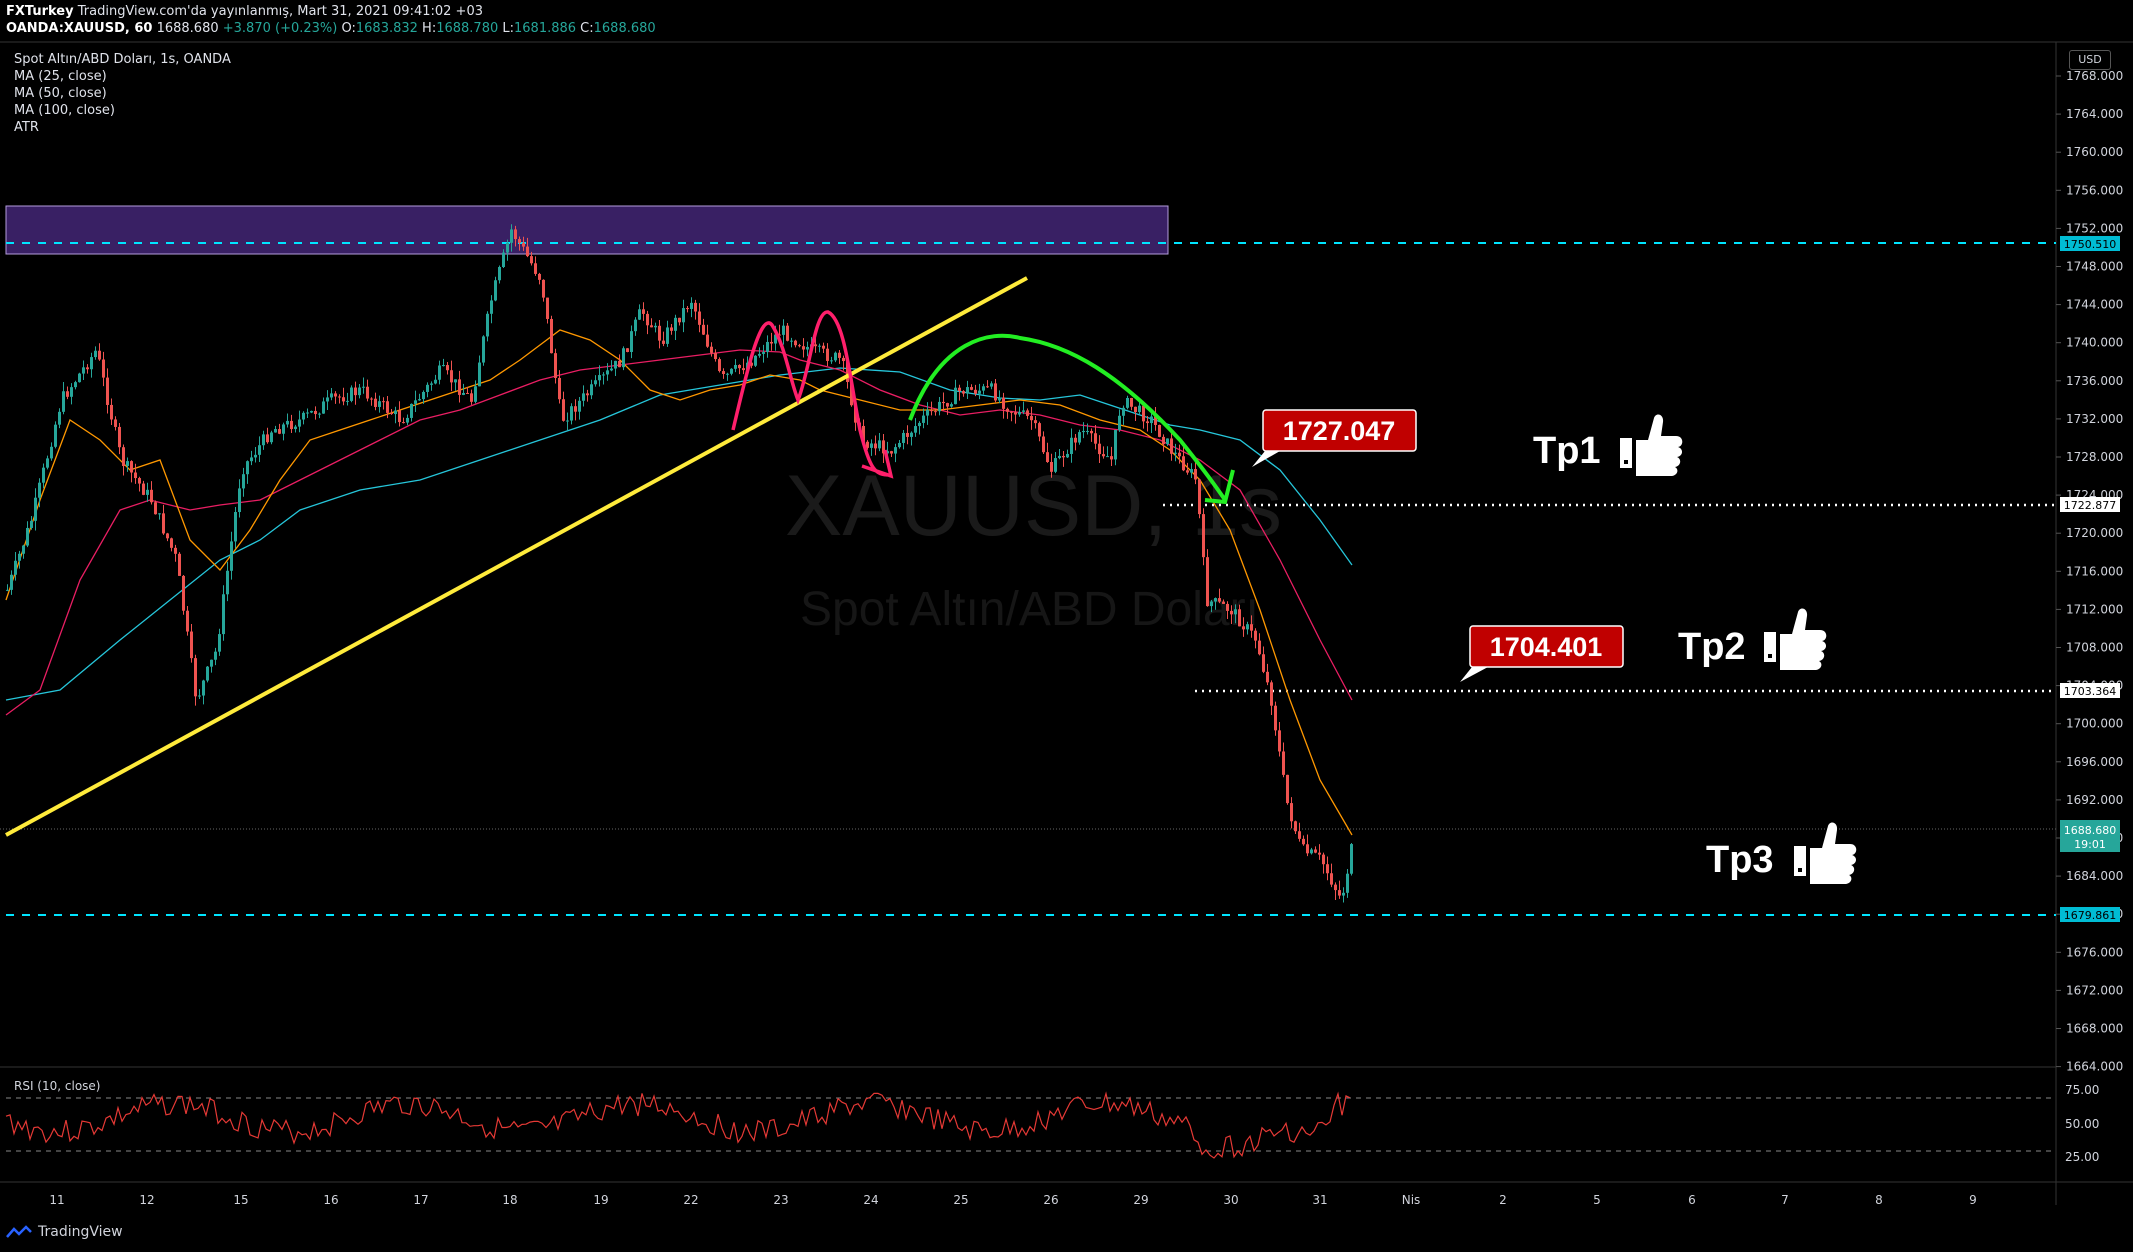  Describe the element at coordinates (1542, 653) in the screenshot. I see `callout-tp2: 1704.401` at that location.